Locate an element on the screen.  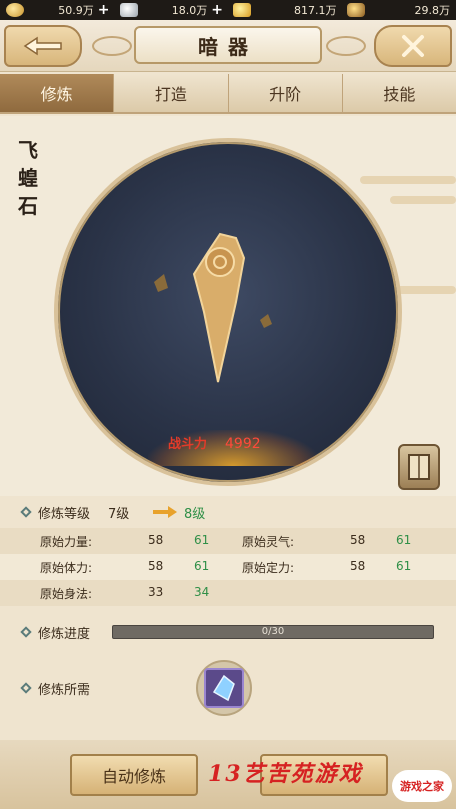
progress-bar: 0/30 is located at coordinates (273, 632).